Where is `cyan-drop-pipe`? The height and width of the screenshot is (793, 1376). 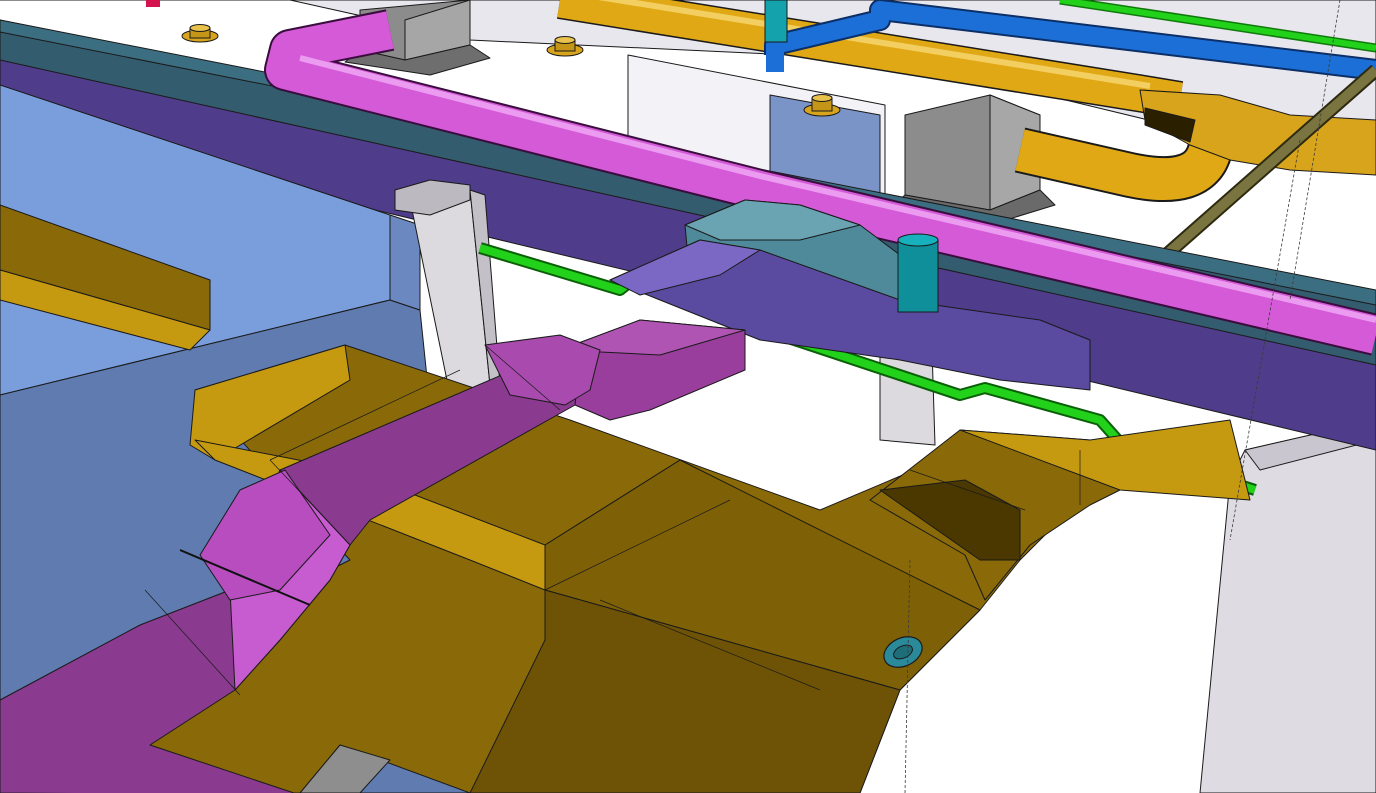
cyan-drop-pipe is located at coordinates (776, 21).